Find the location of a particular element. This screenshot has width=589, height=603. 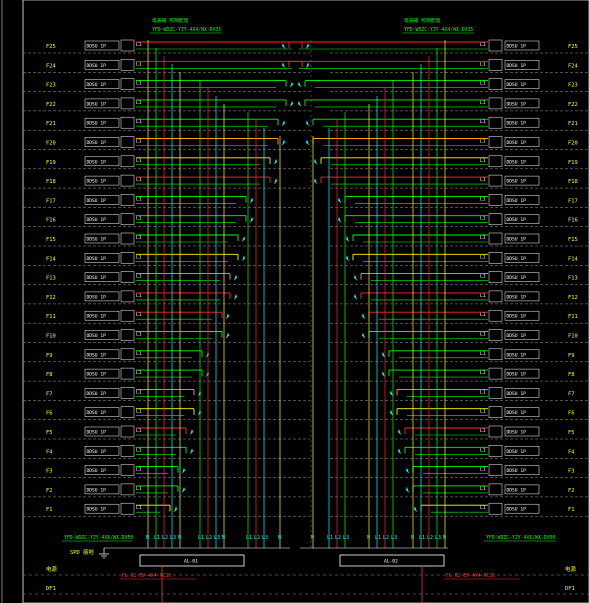

floor-label-right: F11 is located at coordinates (573, 317).